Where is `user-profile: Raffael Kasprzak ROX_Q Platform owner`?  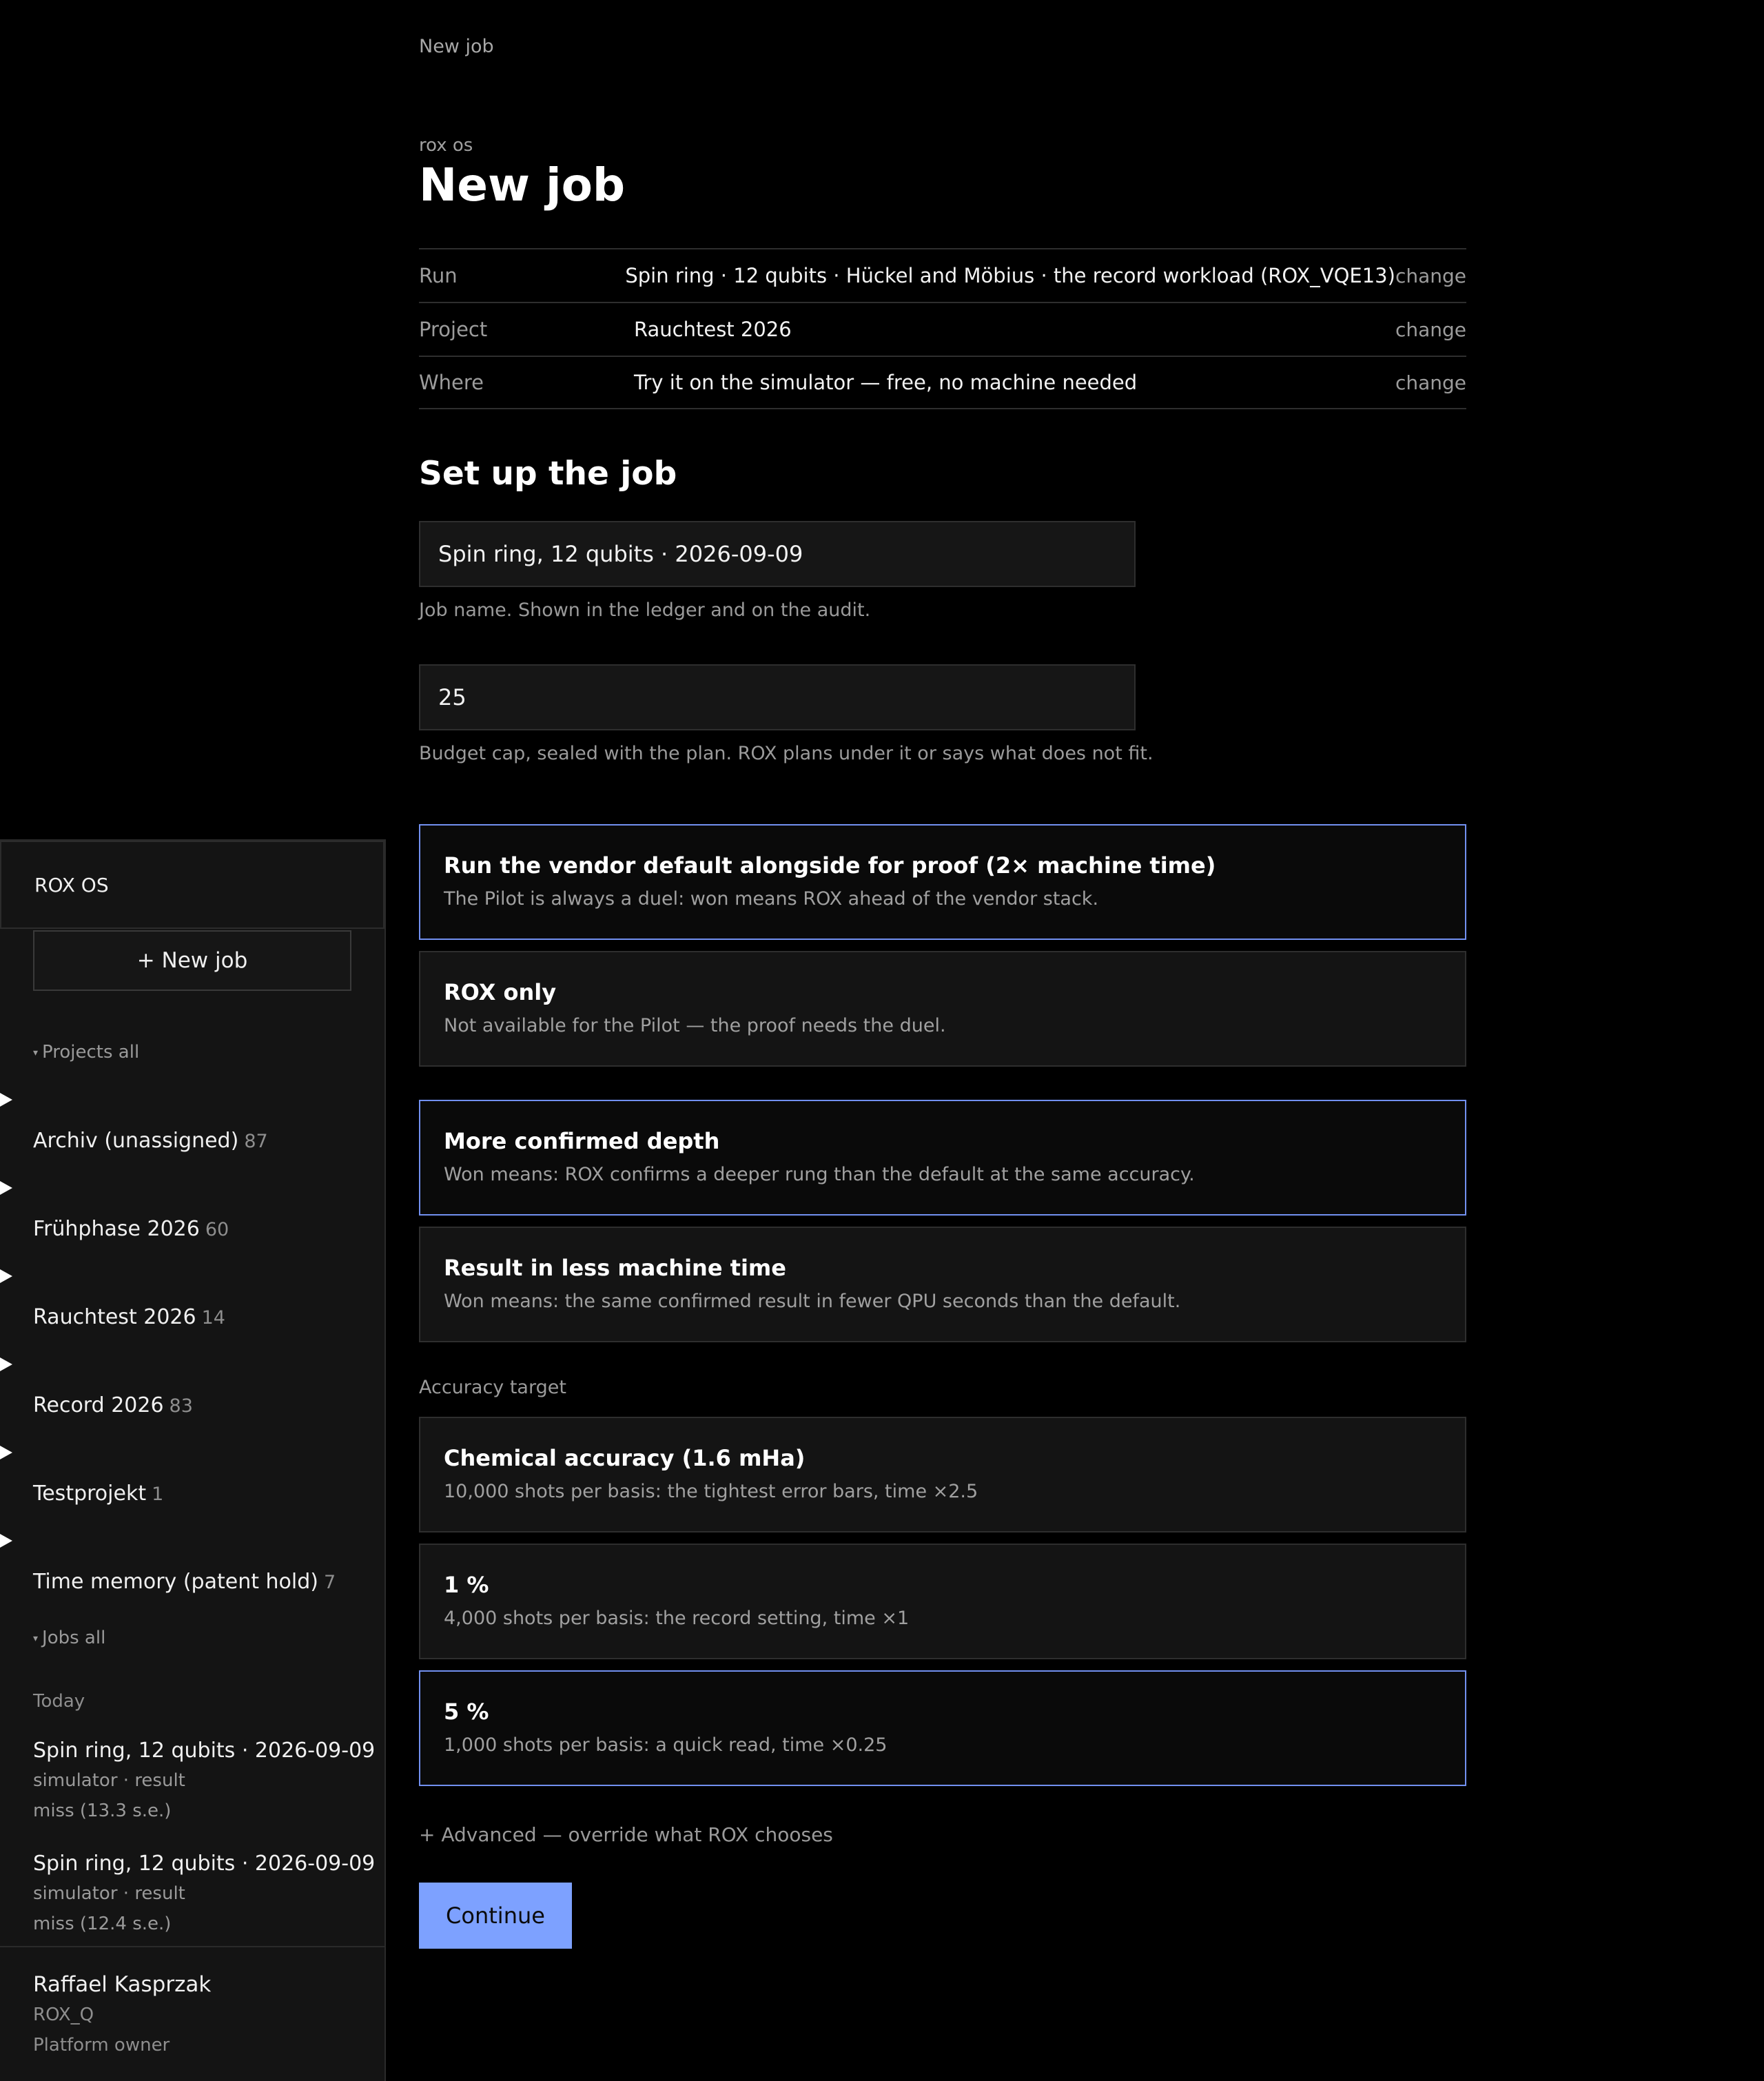 user-profile: Raffael Kasprzak ROX_Q Platform owner is located at coordinates (192, 2013).